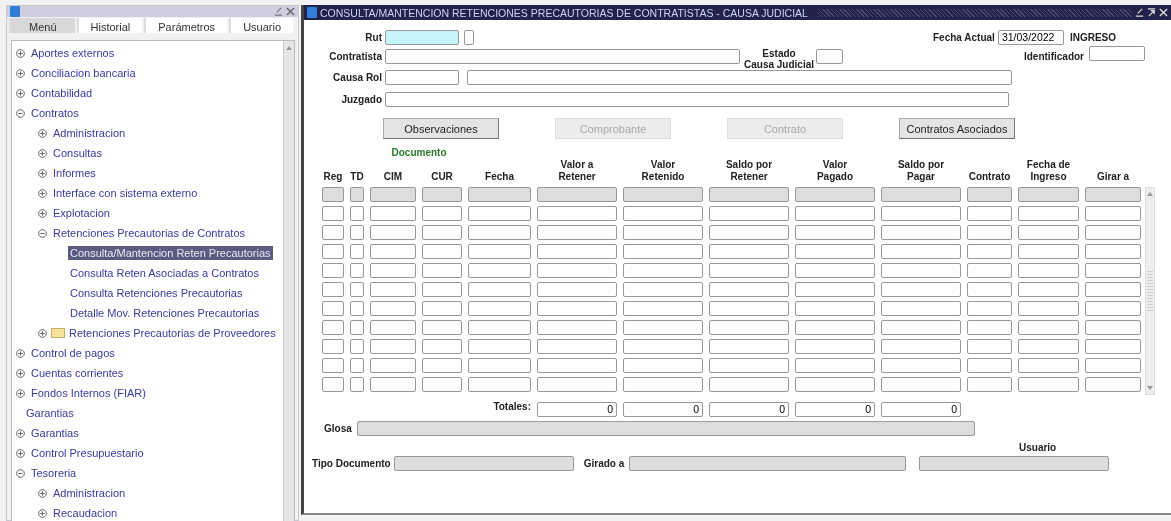 The height and width of the screenshot is (521, 1171). What do you see at coordinates (149, 233) in the screenshot?
I see `tree-item: Retenciones Precautorias de Contratos` at bounding box center [149, 233].